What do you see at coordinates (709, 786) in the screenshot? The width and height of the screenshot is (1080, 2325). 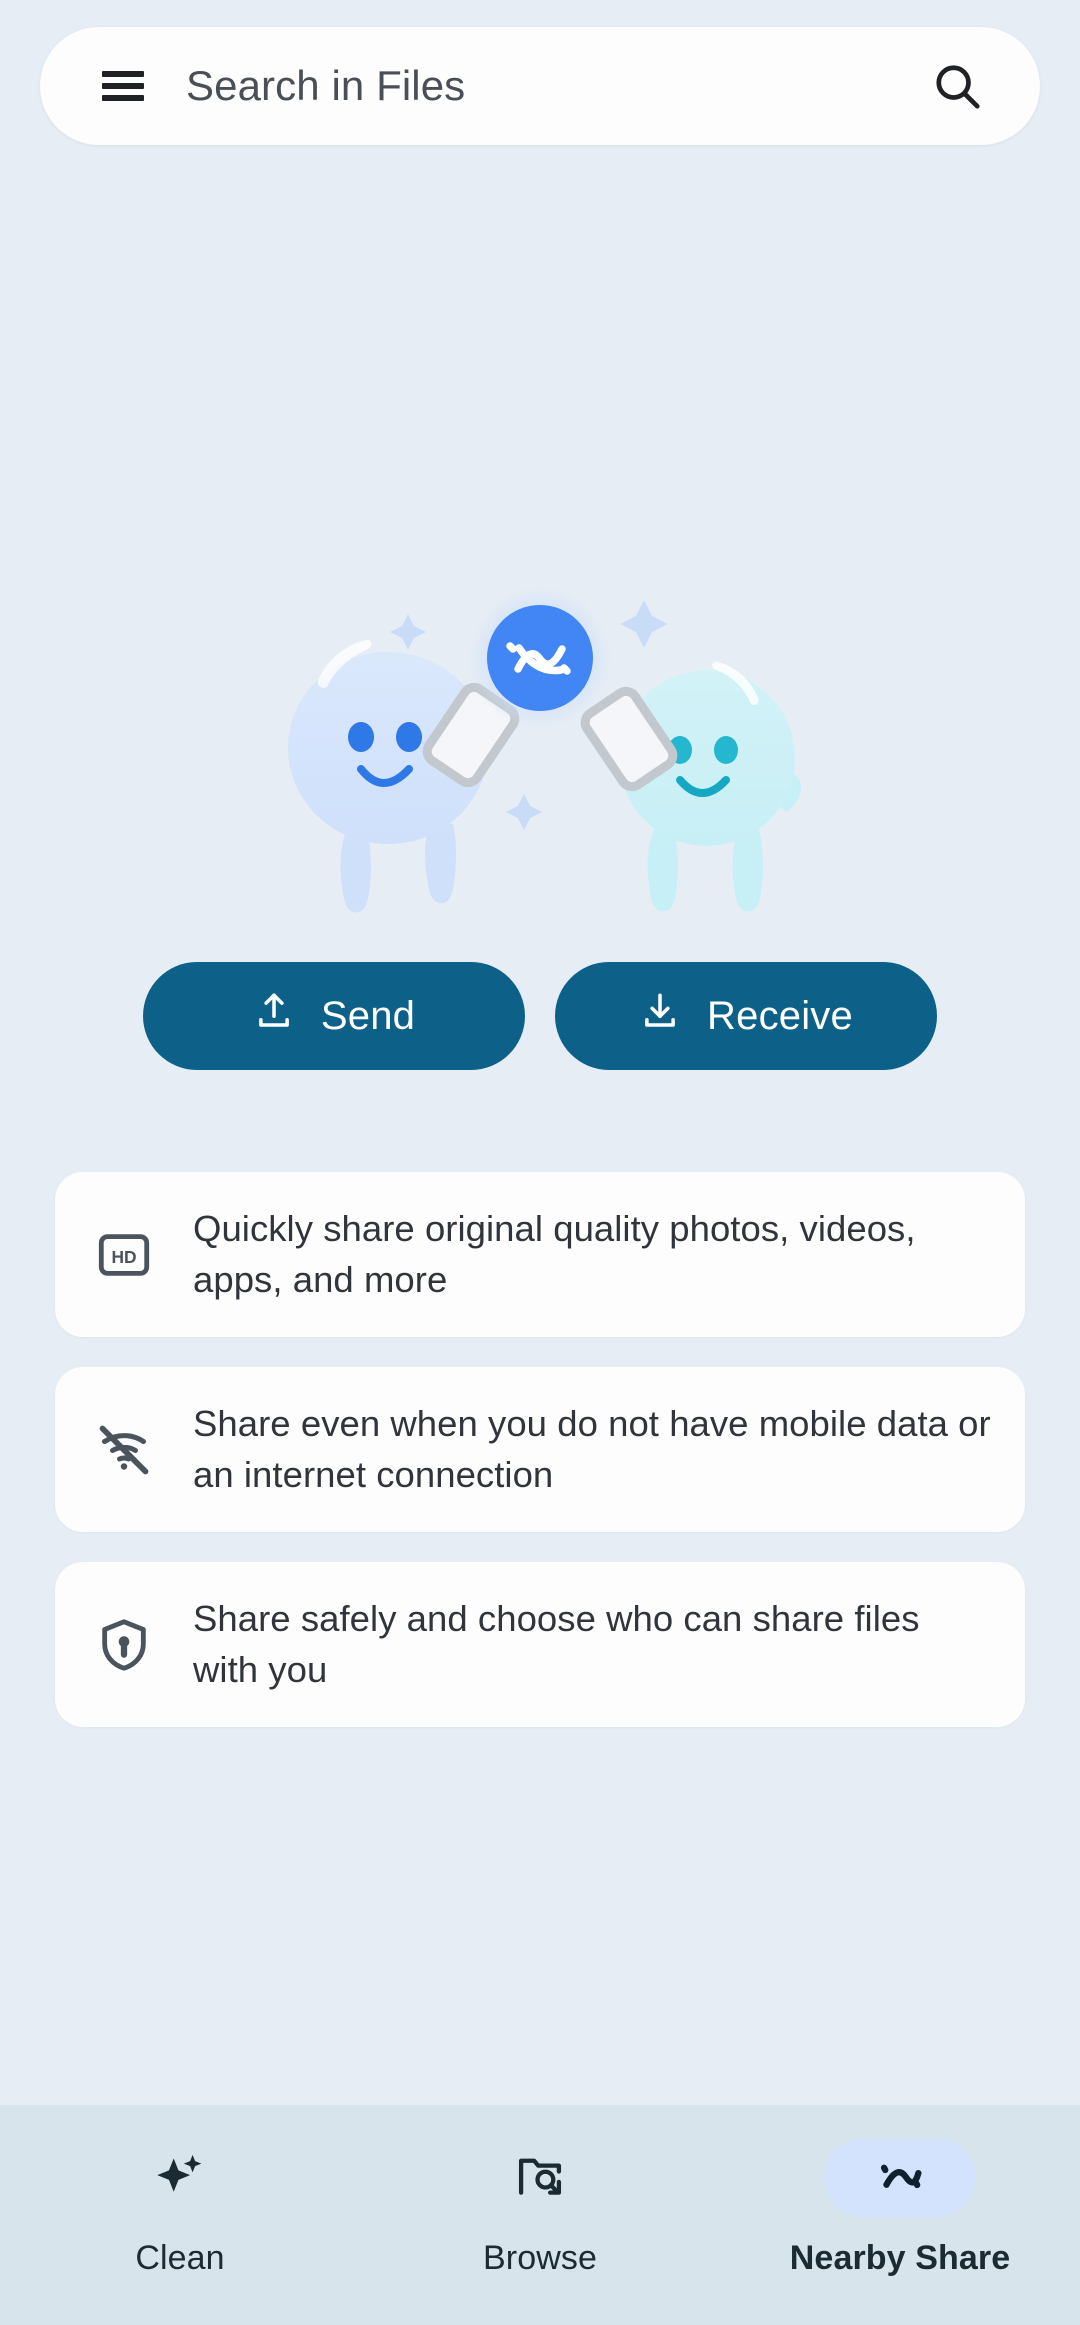 I see `right-blob-character` at bounding box center [709, 786].